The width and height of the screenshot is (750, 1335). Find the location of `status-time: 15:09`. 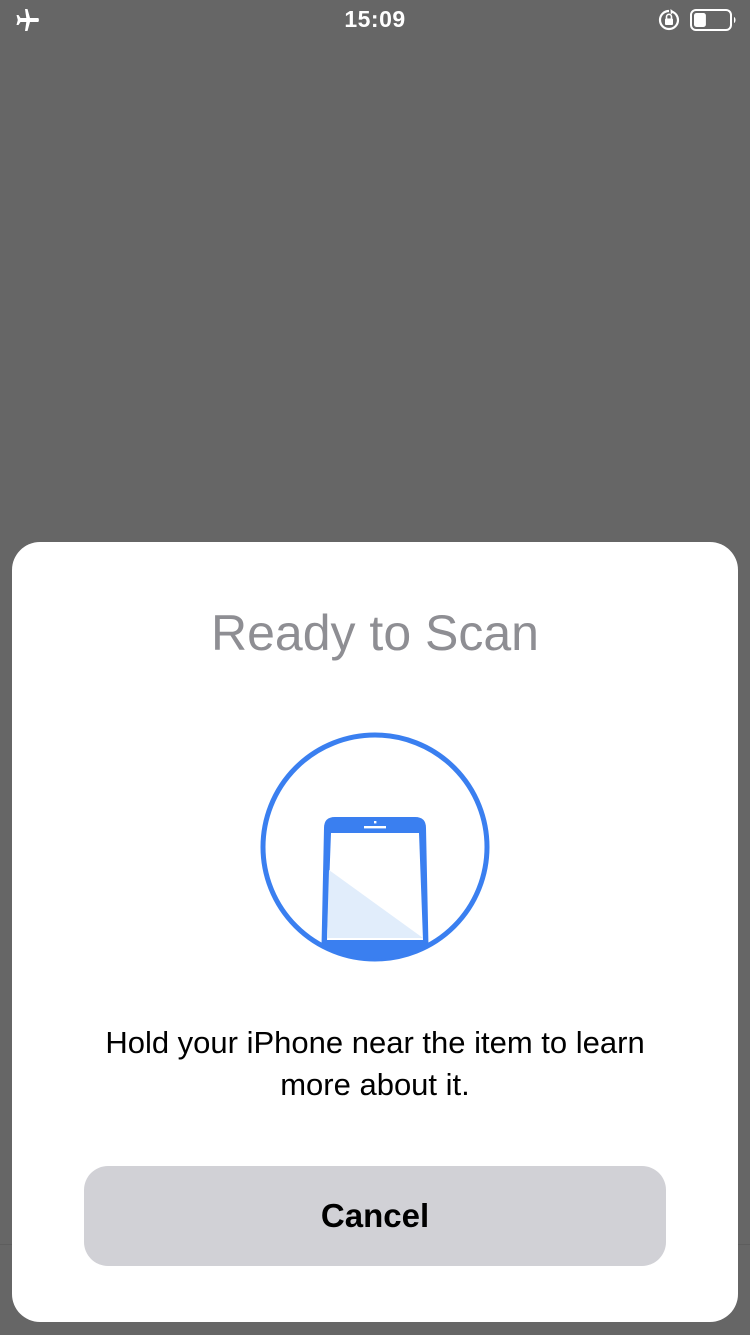

status-time: 15:09 is located at coordinates (375, 19).